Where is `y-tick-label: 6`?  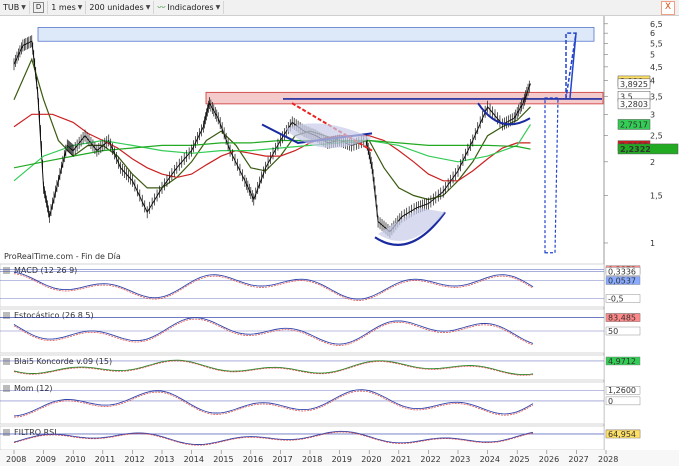
y-tick-label: 6 is located at coordinates (652, 33).